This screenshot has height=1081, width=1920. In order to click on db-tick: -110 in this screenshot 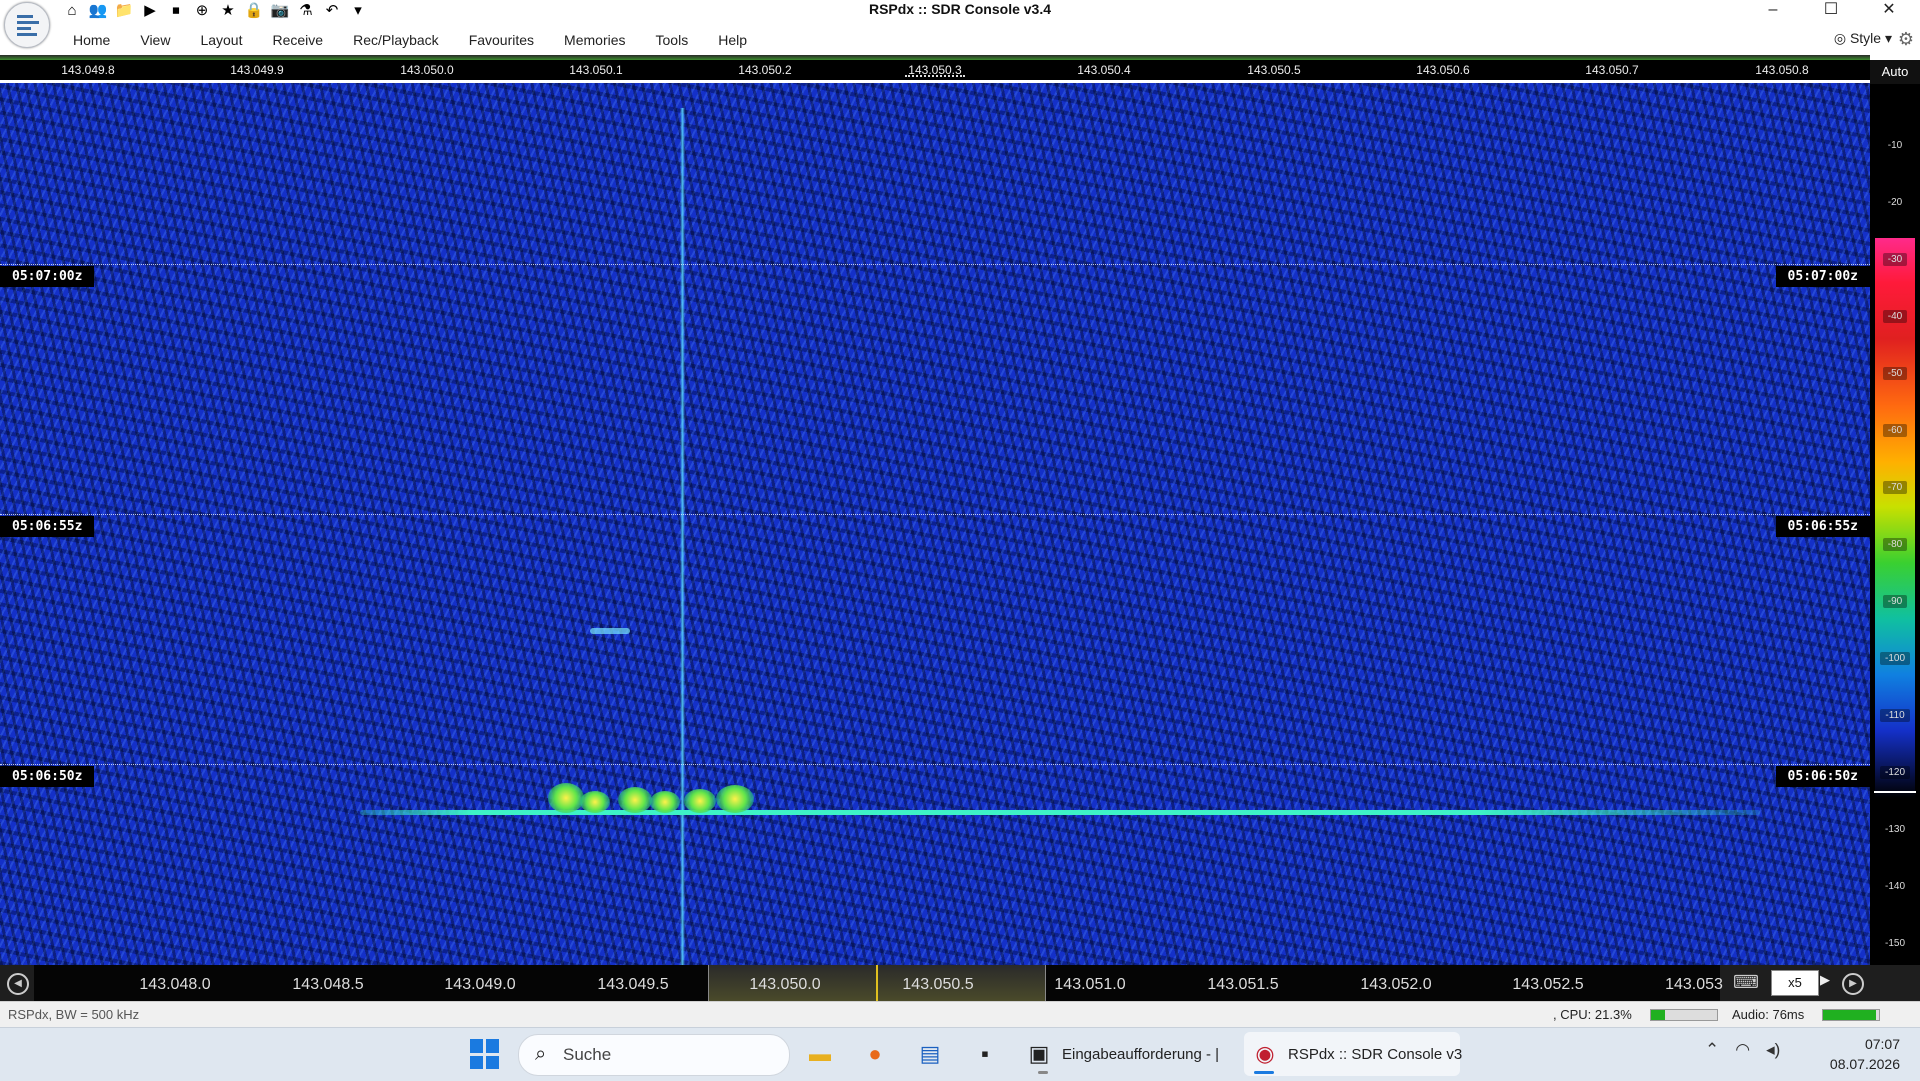, I will do `click(1895, 715)`.